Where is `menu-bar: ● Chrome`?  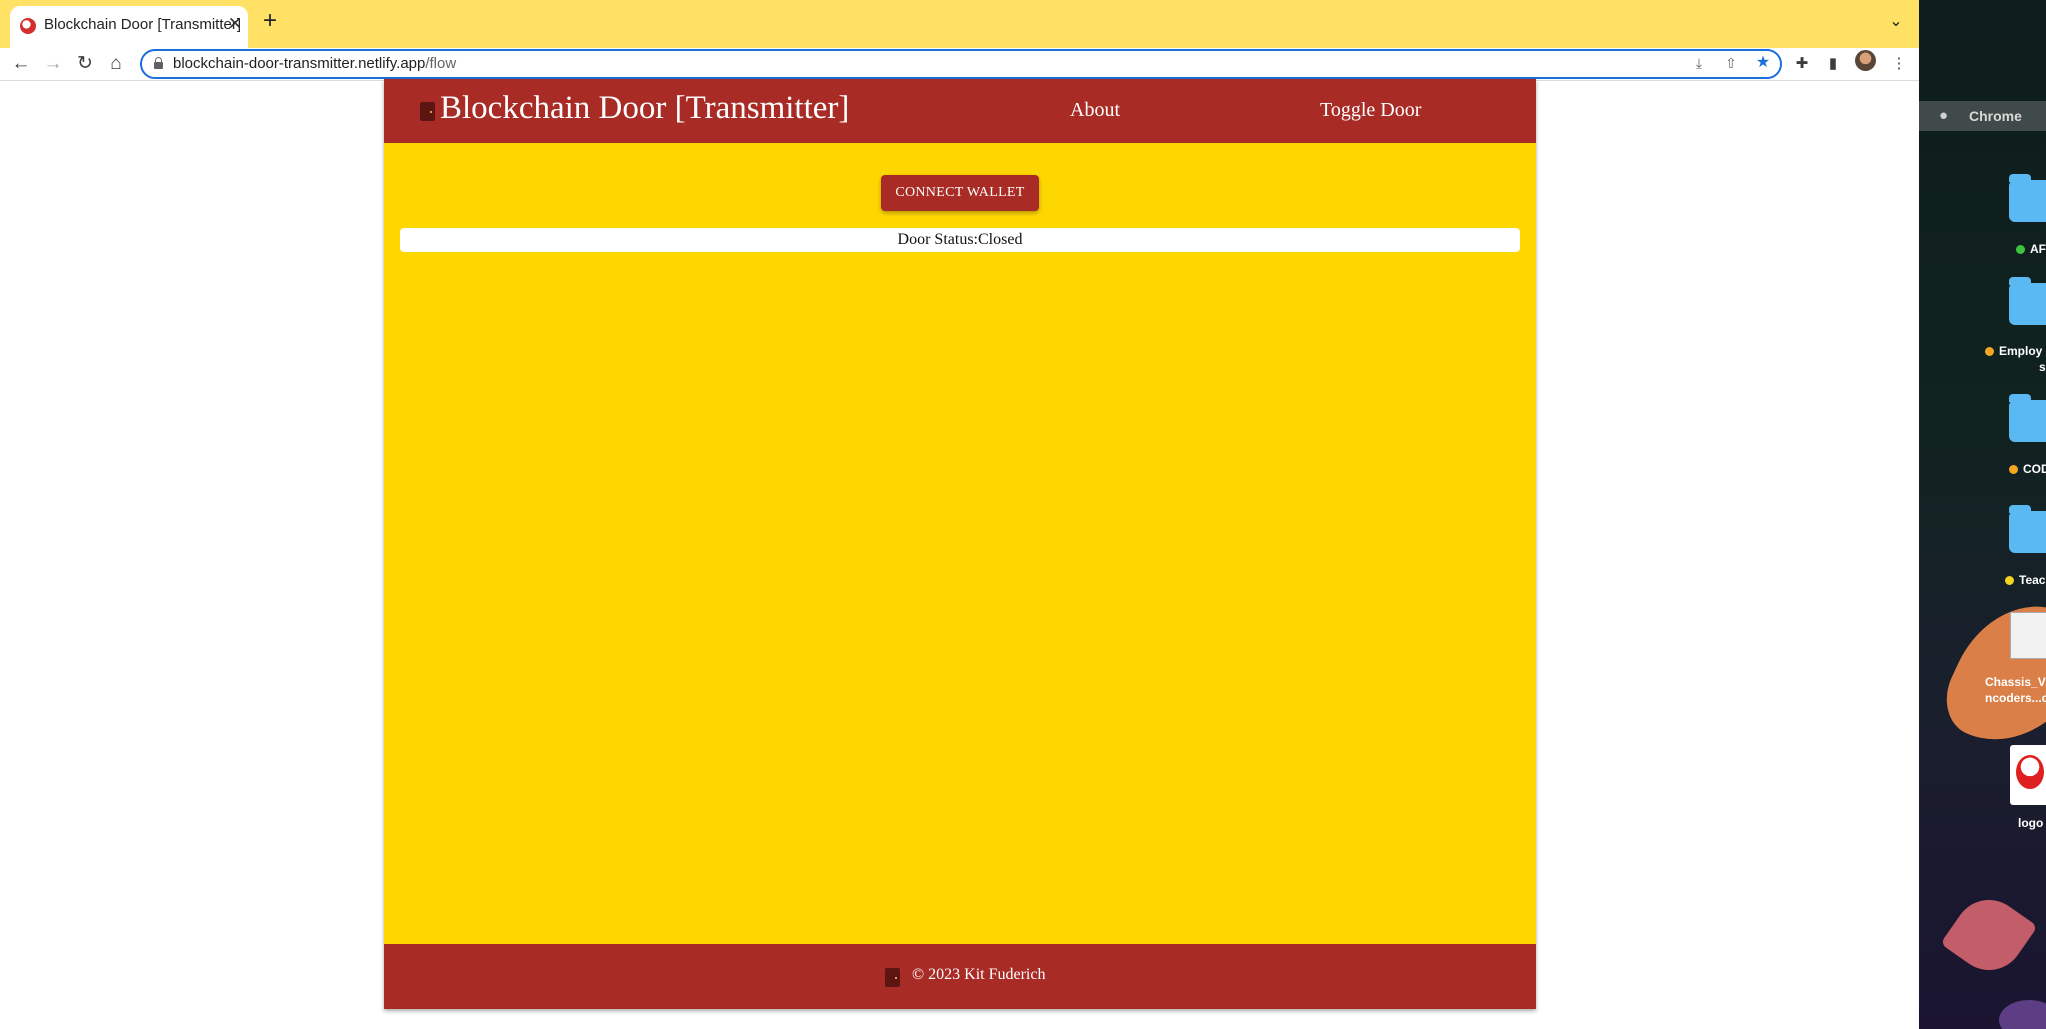
menu-bar: ● Chrome is located at coordinates (1982, 116).